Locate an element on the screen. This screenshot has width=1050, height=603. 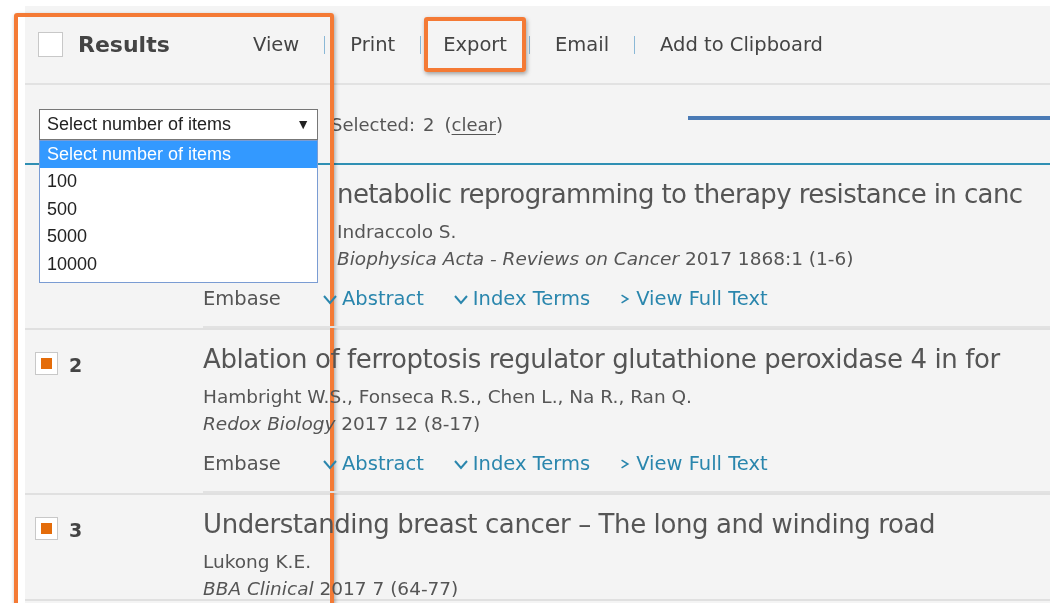
toolbar-link: Print is located at coordinates (373, 44).